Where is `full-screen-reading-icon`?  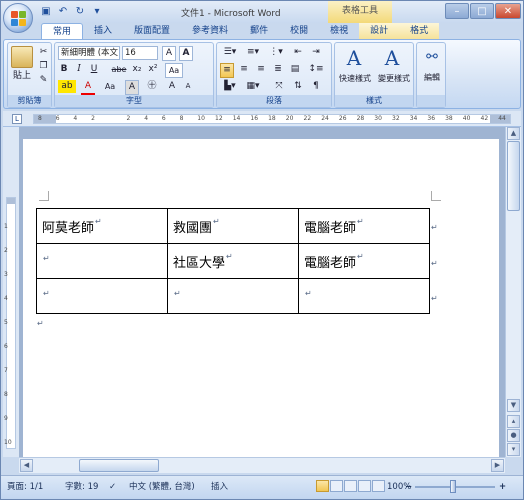 full-screen-reading-icon is located at coordinates (336, 486).